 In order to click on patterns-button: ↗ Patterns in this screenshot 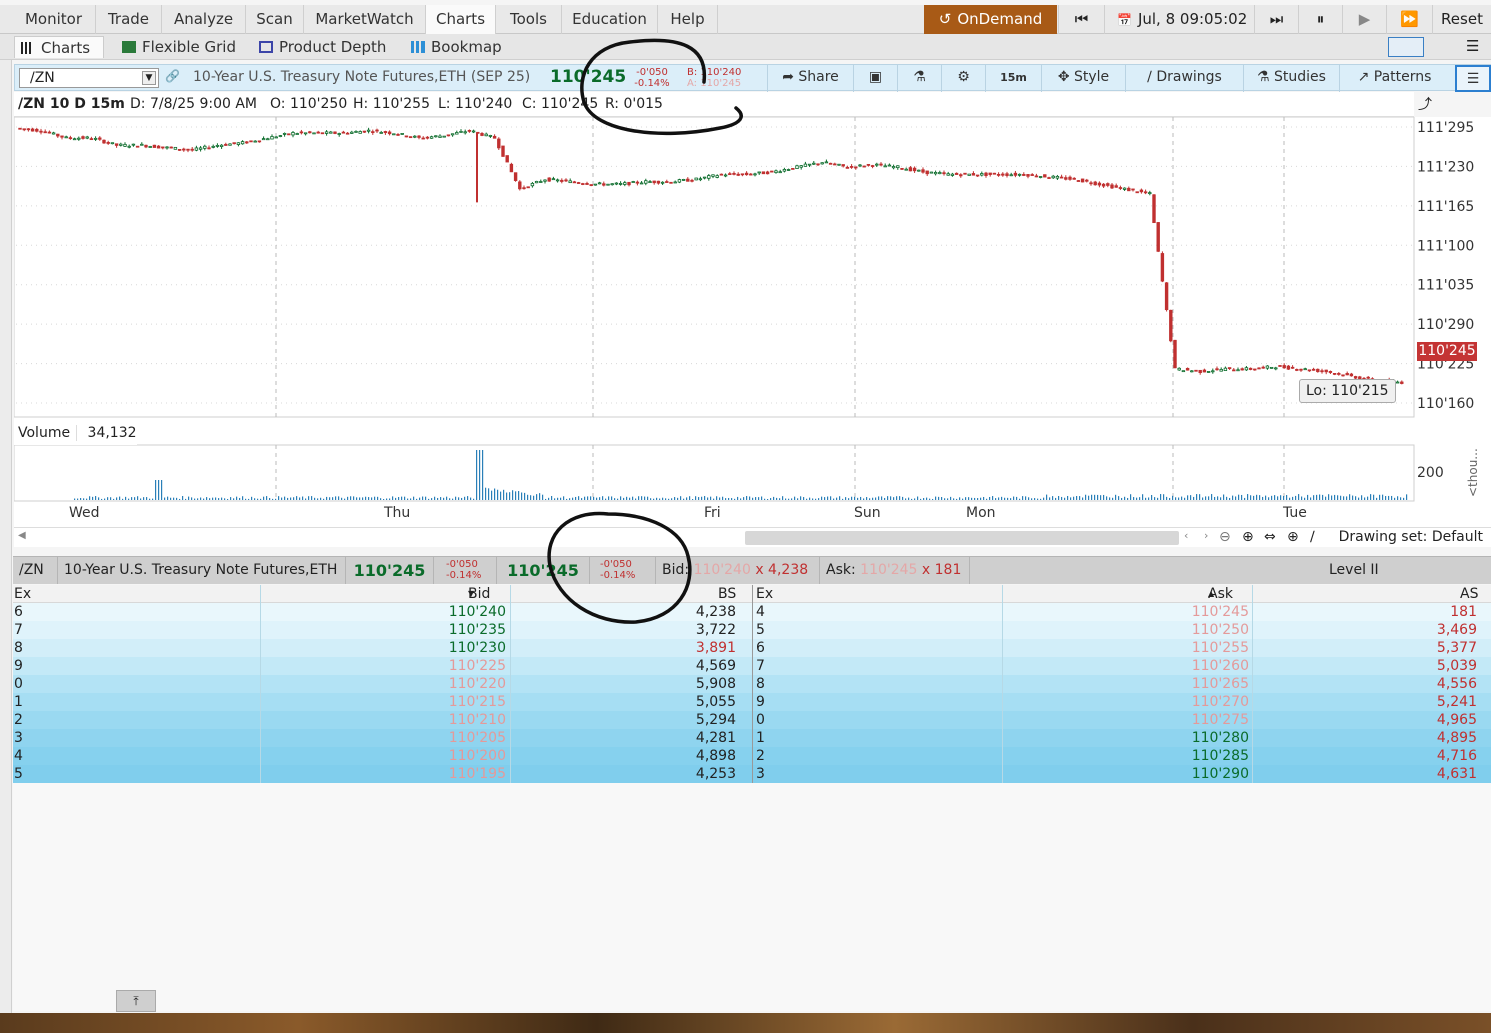, I will do `click(1394, 78)`.